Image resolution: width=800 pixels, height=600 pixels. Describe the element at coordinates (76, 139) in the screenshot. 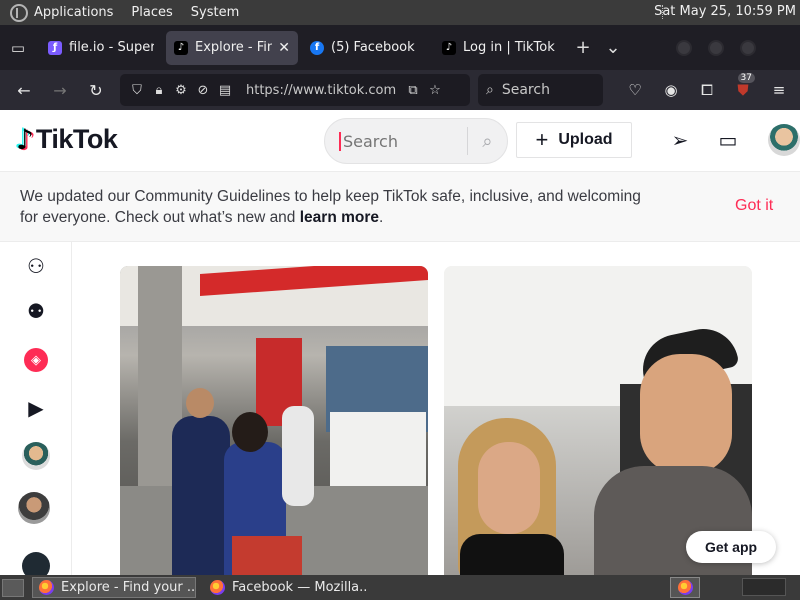

I see `tiktok-wordmark: TikTok` at that location.